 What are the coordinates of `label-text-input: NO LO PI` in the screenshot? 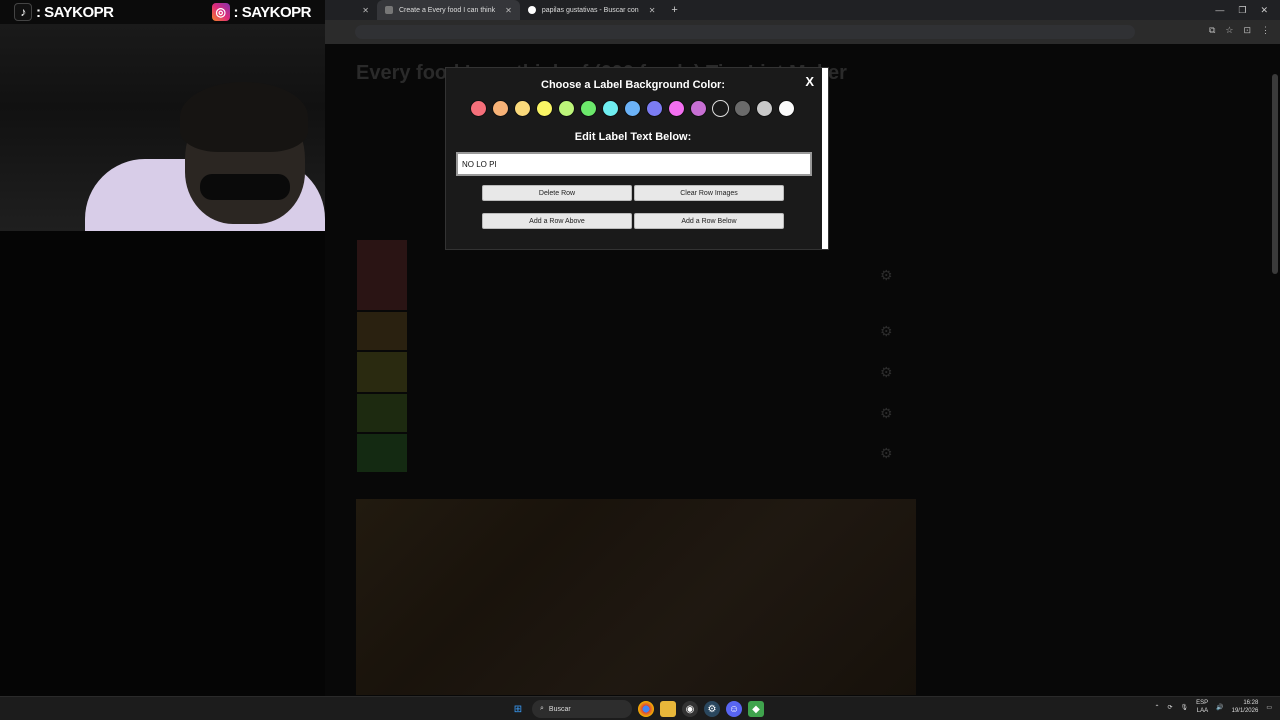 It's located at (634, 164).